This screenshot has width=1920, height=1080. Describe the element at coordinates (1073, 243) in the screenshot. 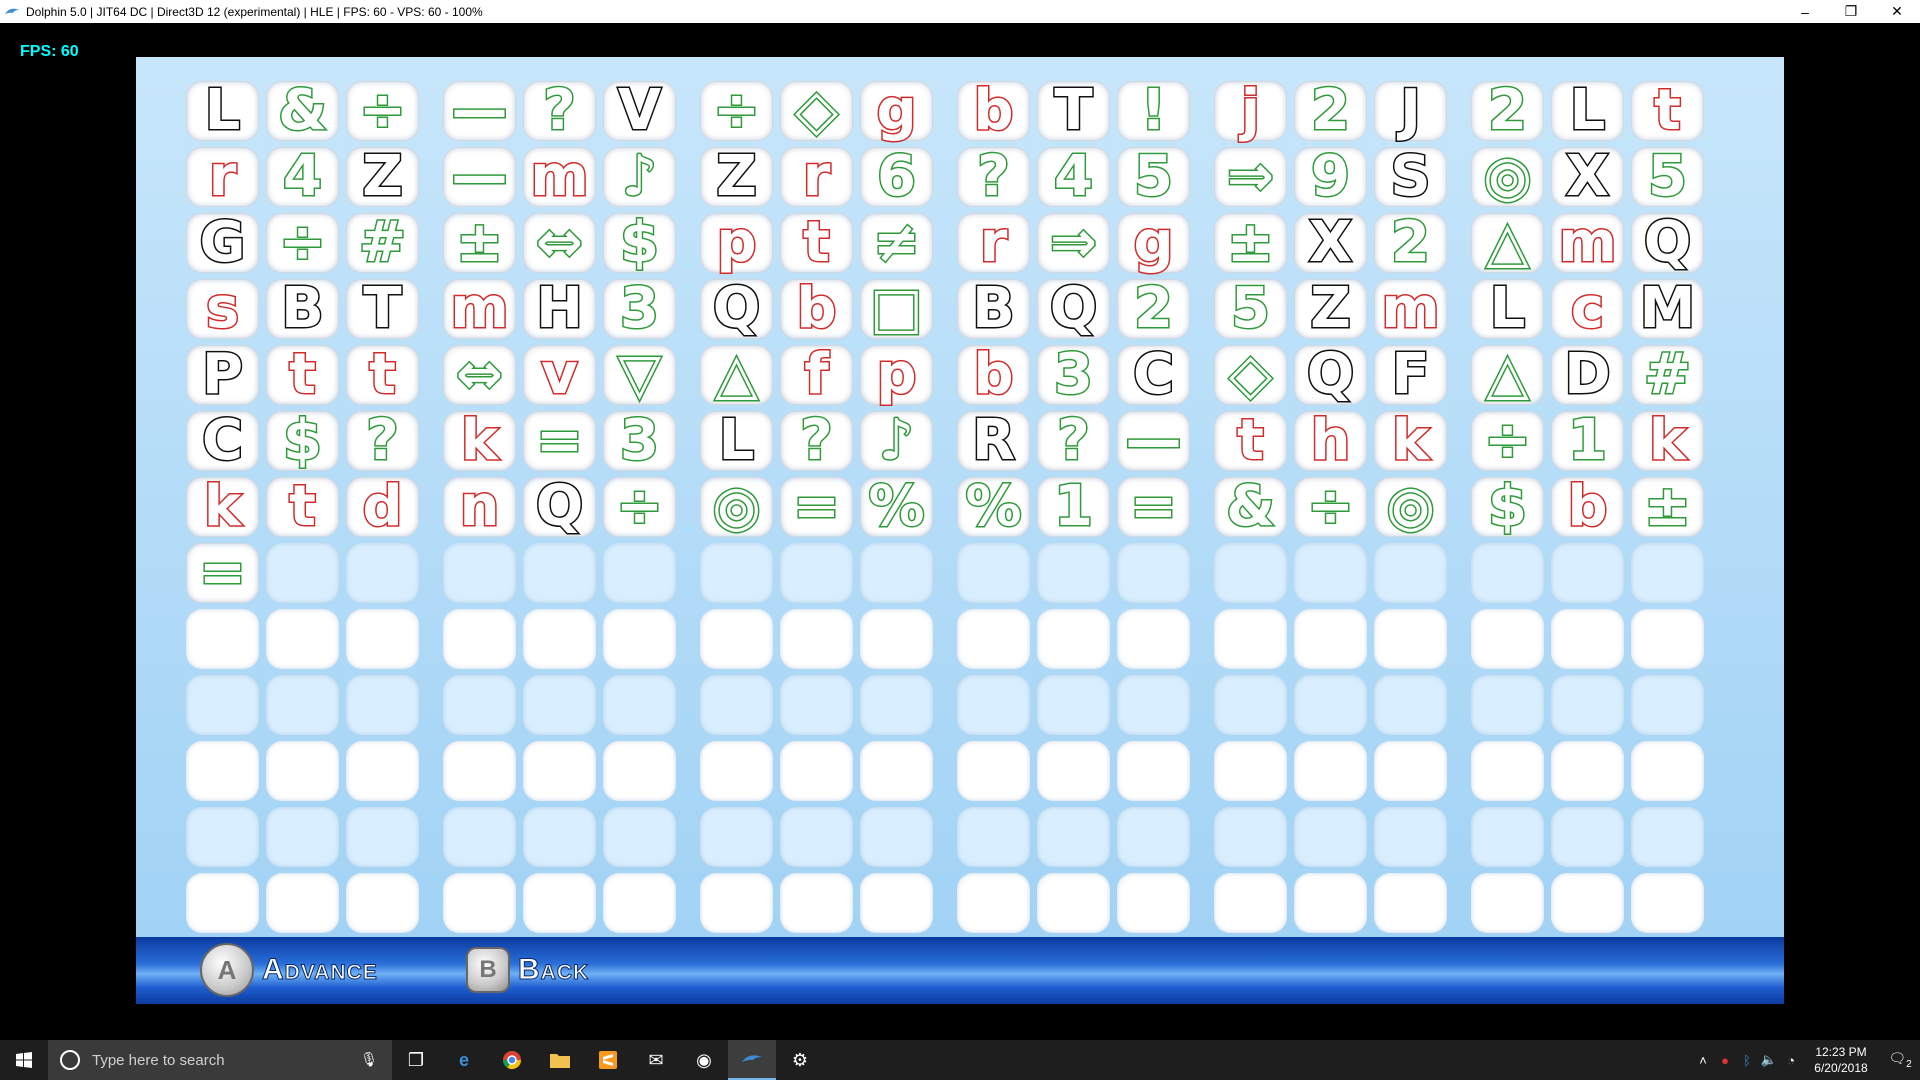

I see `symbol-tile: ⇒` at that location.